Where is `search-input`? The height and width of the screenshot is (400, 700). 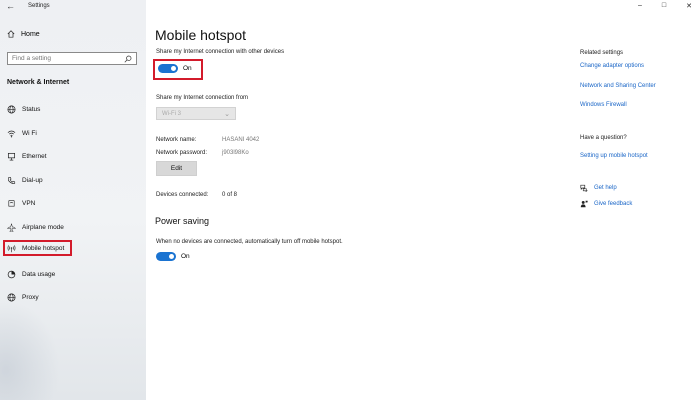
search-input is located at coordinates (63, 58).